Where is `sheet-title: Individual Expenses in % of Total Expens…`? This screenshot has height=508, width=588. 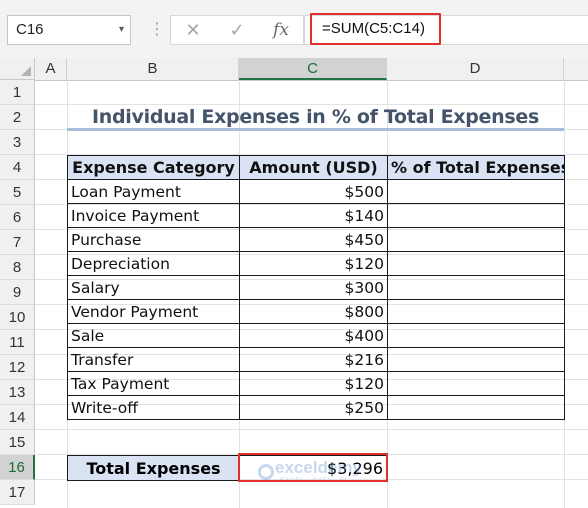 sheet-title: Individual Expenses in % of Total Expens… is located at coordinates (315, 117).